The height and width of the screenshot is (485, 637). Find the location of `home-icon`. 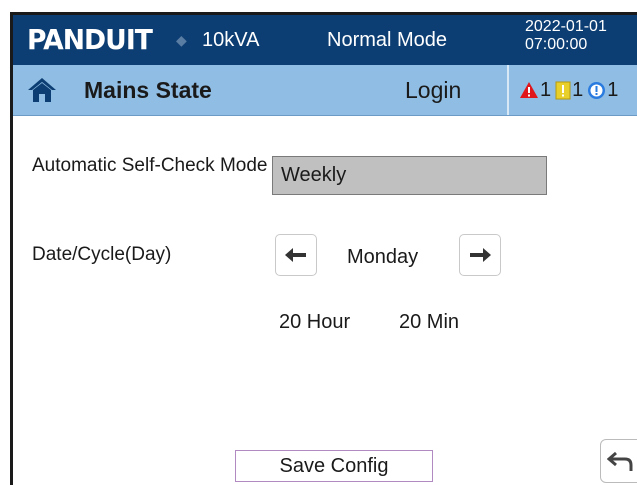

home-icon is located at coordinates (42, 90).